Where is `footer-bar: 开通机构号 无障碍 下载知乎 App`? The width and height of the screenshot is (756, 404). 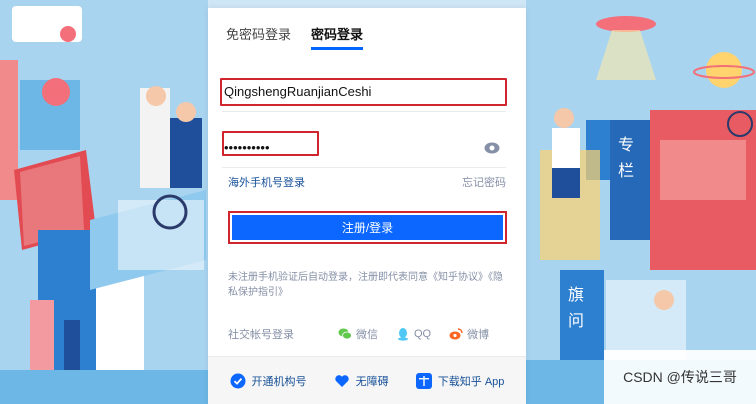
footer-bar: 开通机构号 无障碍 下载知乎 App is located at coordinates (367, 380).